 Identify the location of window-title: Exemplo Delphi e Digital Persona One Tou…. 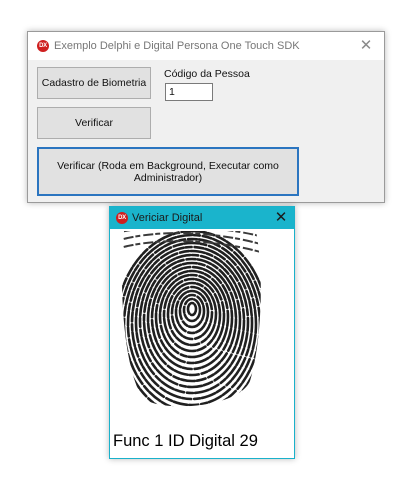
(177, 46).